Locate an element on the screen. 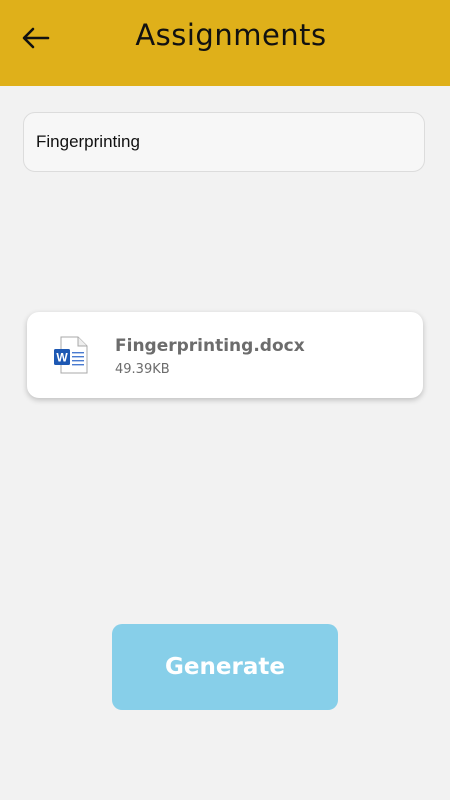  generate-button: Generate is located at coordinates (225, 667).